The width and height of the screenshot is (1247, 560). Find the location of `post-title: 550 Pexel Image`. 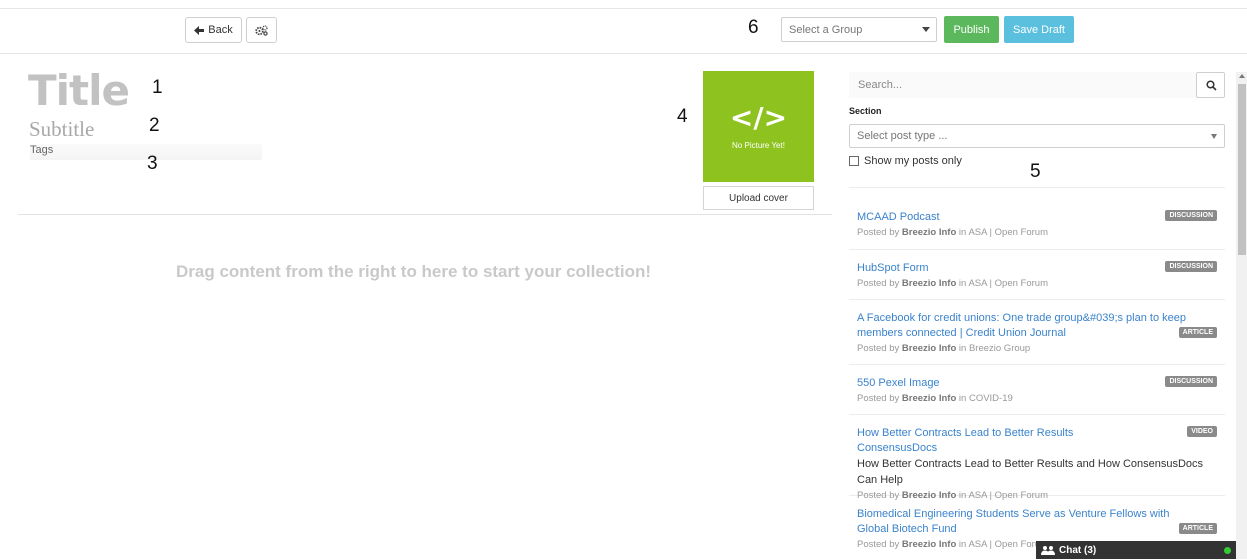

post-title: 550 Pexel Image is located at coordinates (1006, 383).